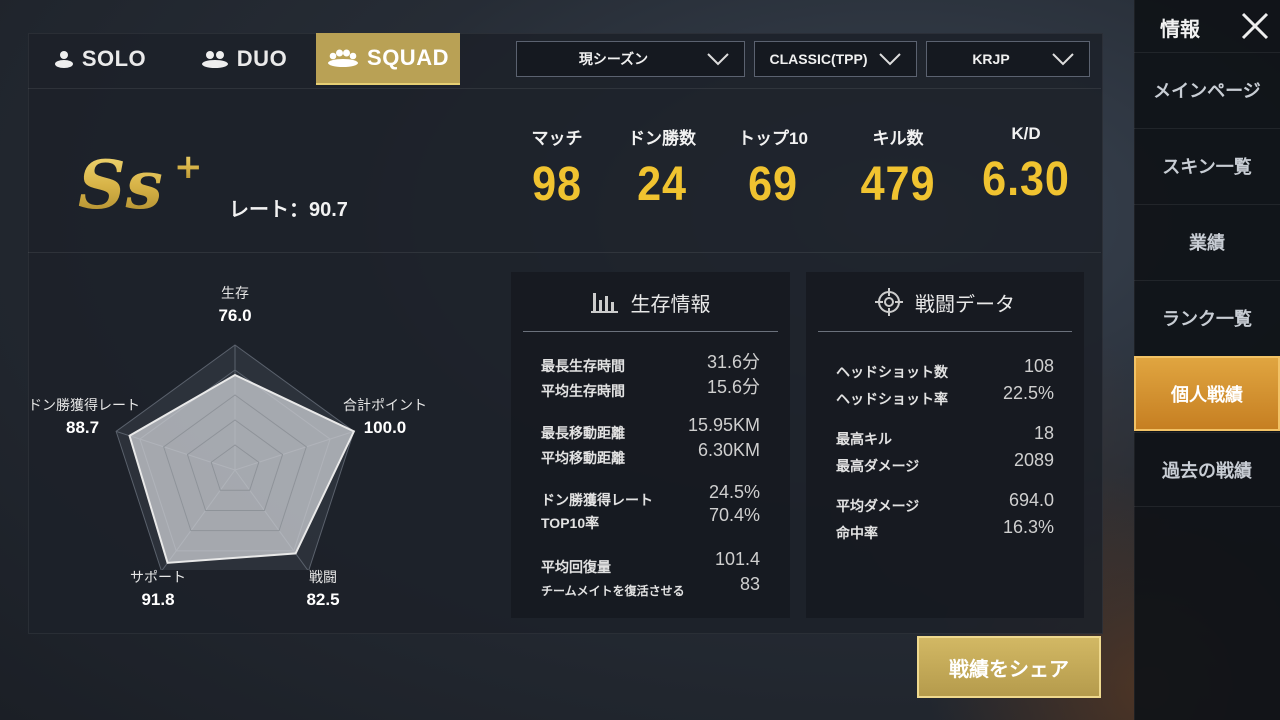 Image resolution: width=1280 pixels, height=720 pixels. Describe the element at coordinates (215, 59) in the screenshot. I see `duo-icon` at that location.